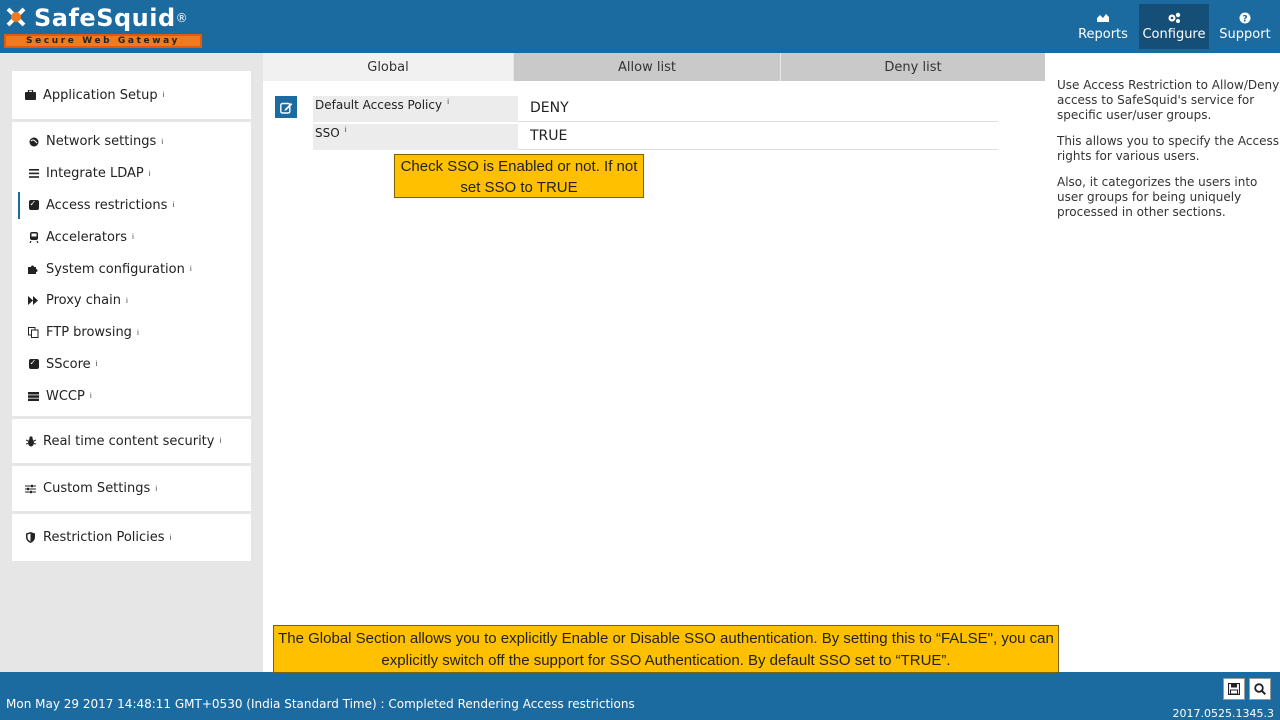 The image size is (1280, 720). I want to click on sidebar-item-label: Access restrictions, so click(107, 205).